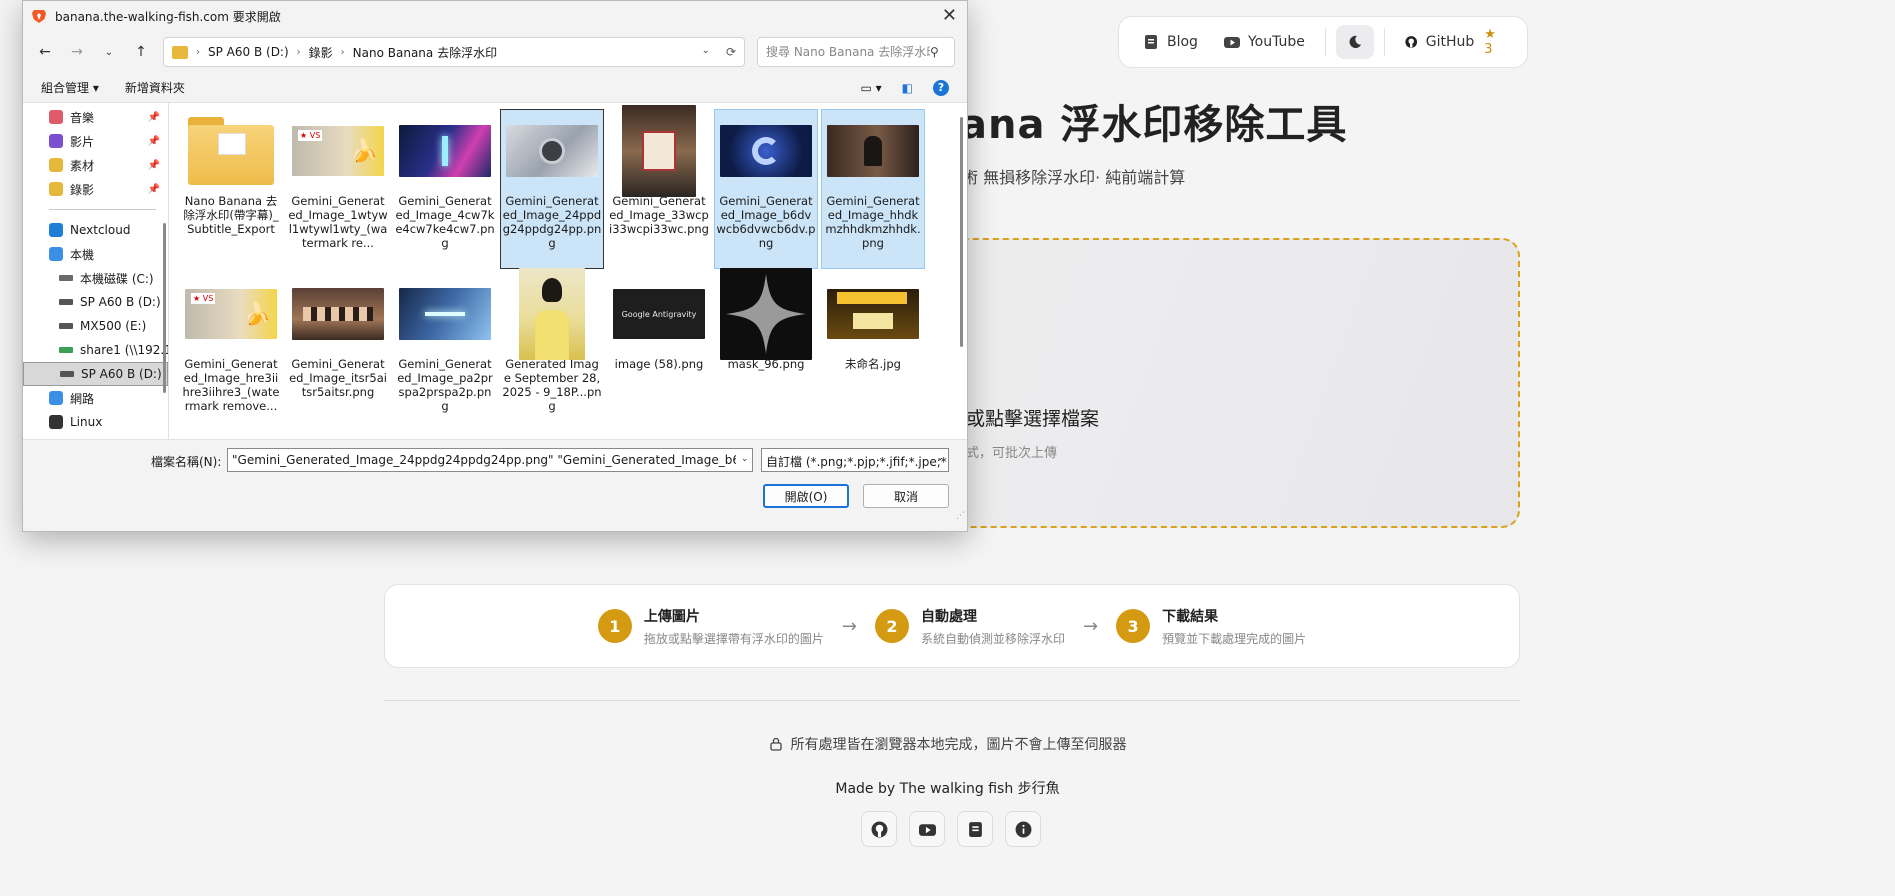  What do you see at coordinates (960, 516) in the screenshot?
I see `resize-grip-icon: ⋰` at bounding box center [960, 516].